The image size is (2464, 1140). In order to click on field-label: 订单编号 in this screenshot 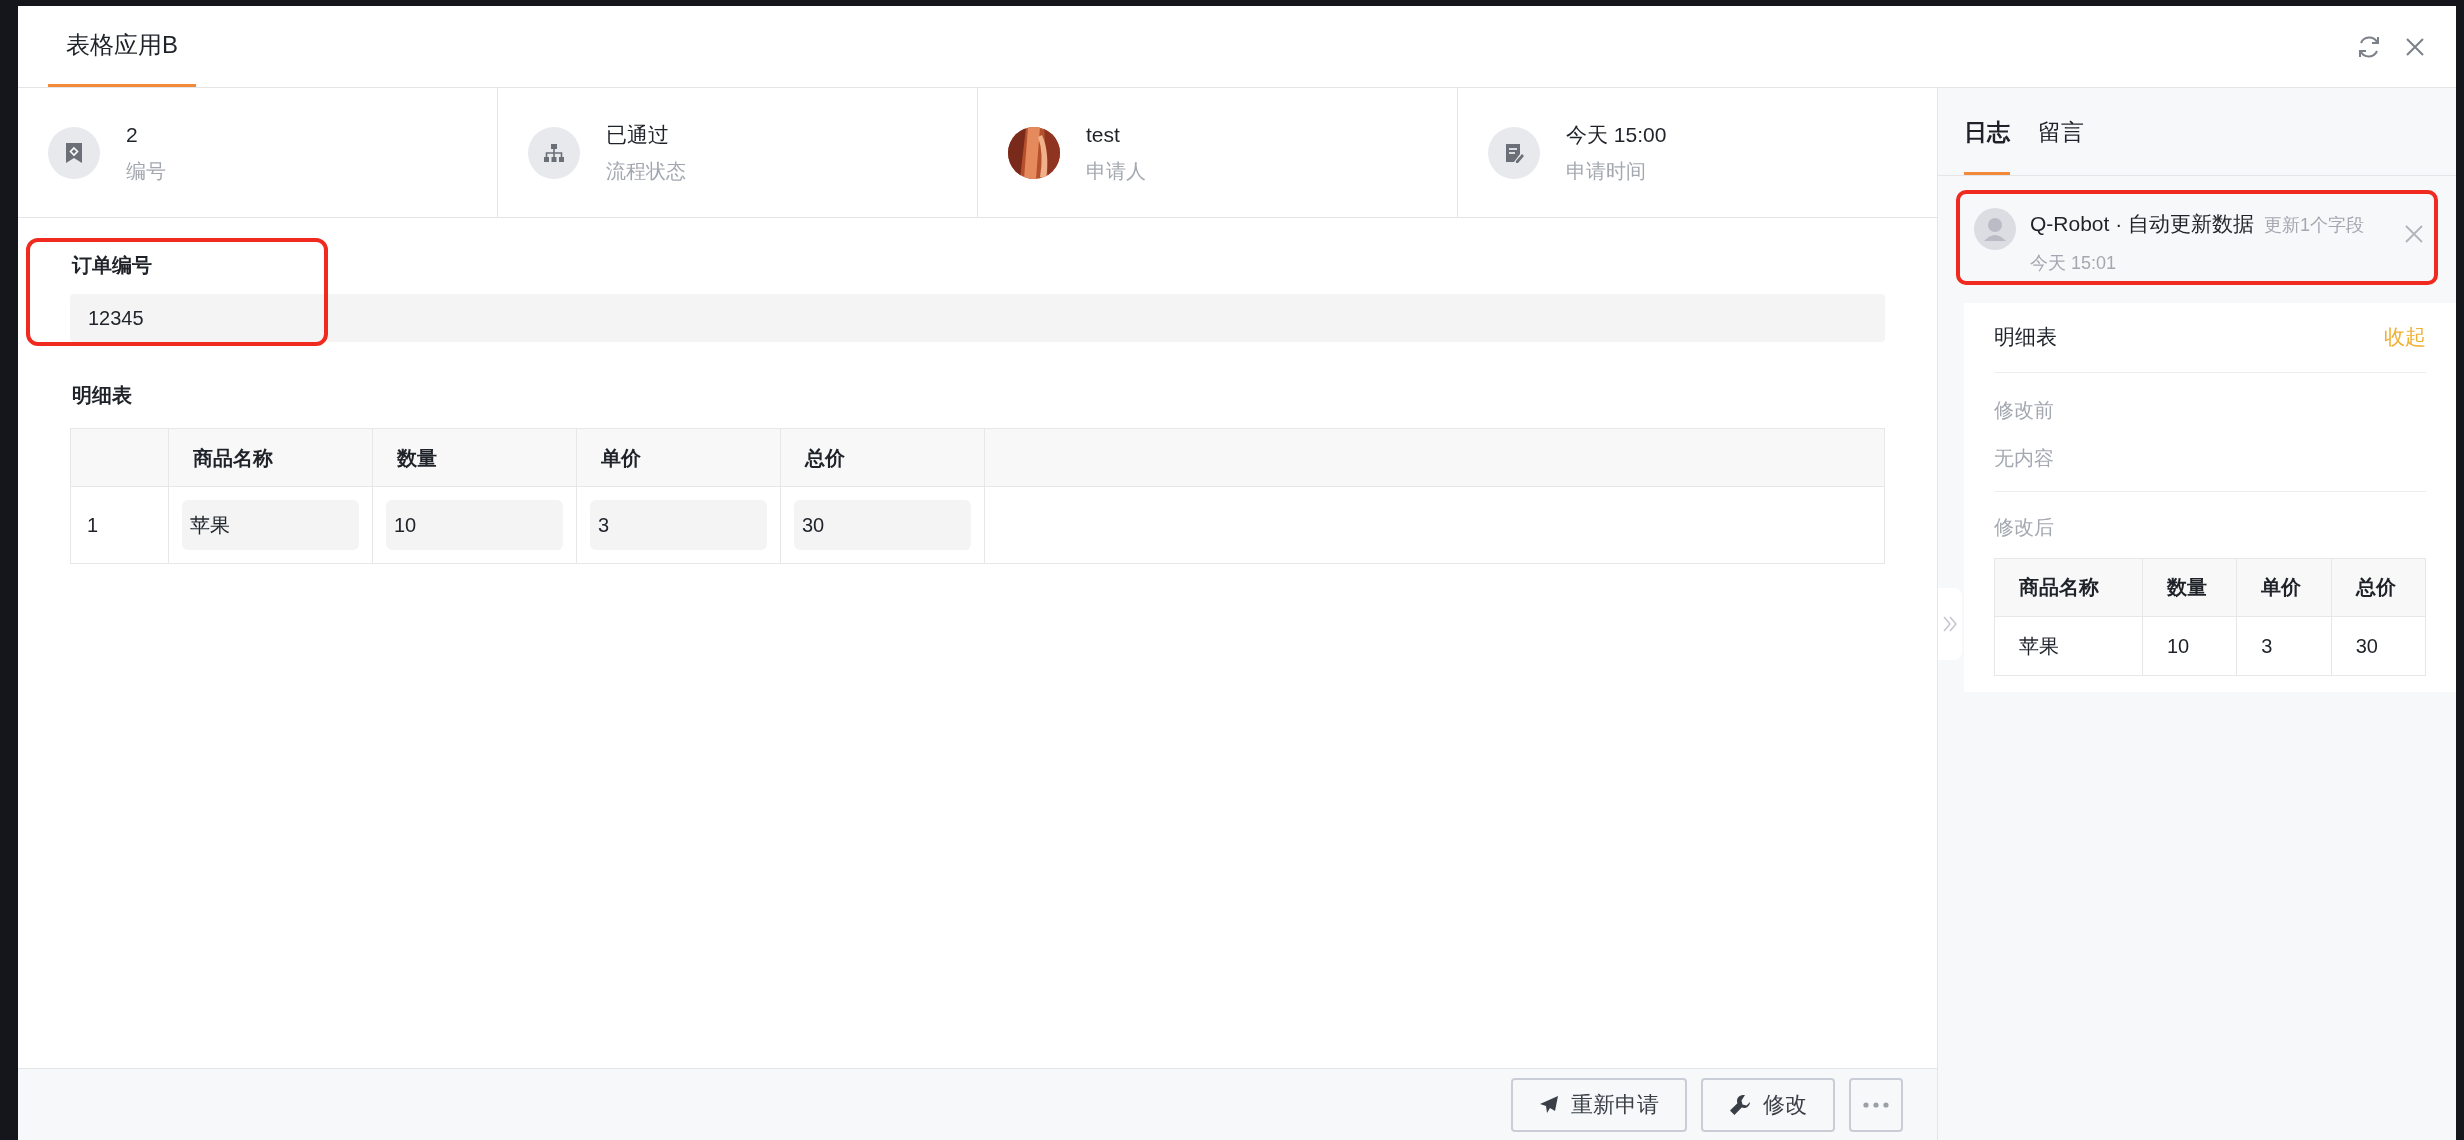, I will do `click(111, 265)`.